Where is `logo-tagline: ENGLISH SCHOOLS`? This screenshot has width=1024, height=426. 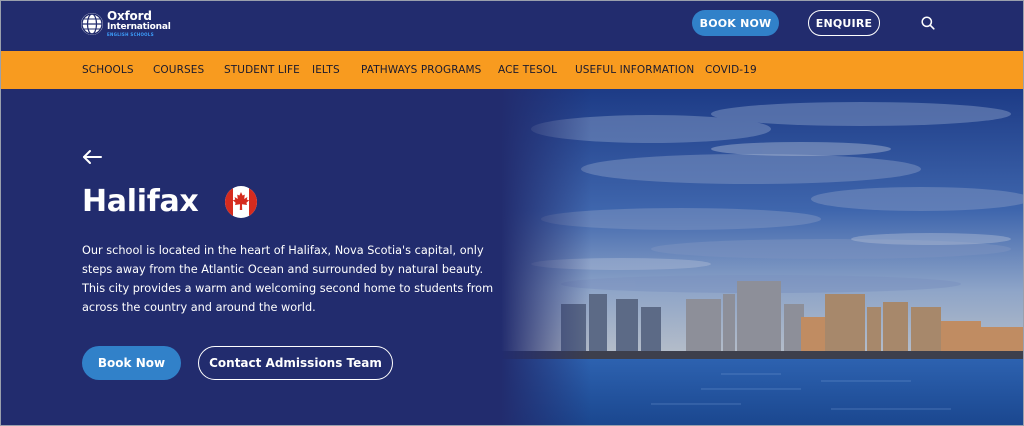 logo-tagline: ENGLISH SCHOOLS is located at coordinates (130, 34).